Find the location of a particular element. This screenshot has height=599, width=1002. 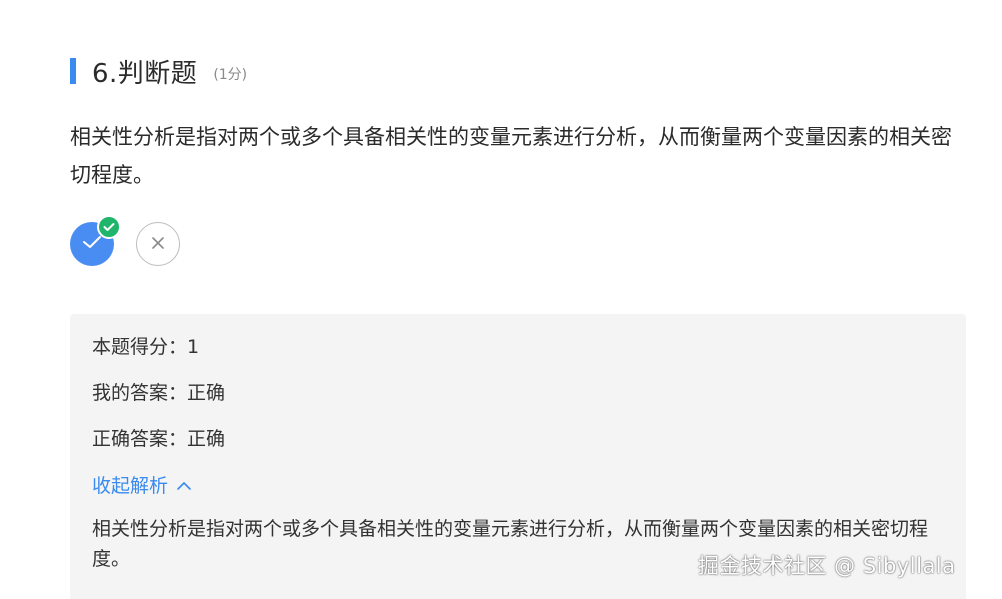

false-option-button is located at coordinates (158, 244).